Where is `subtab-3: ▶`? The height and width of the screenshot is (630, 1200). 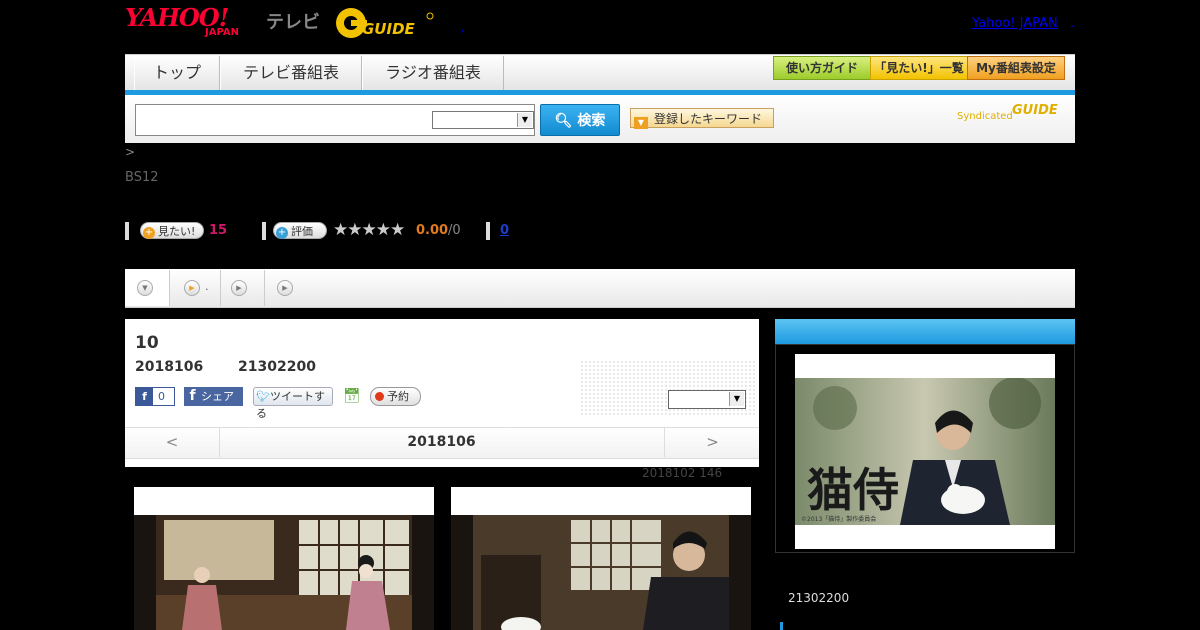 subtab-3: ▶ is located at coordinates (243, 288).